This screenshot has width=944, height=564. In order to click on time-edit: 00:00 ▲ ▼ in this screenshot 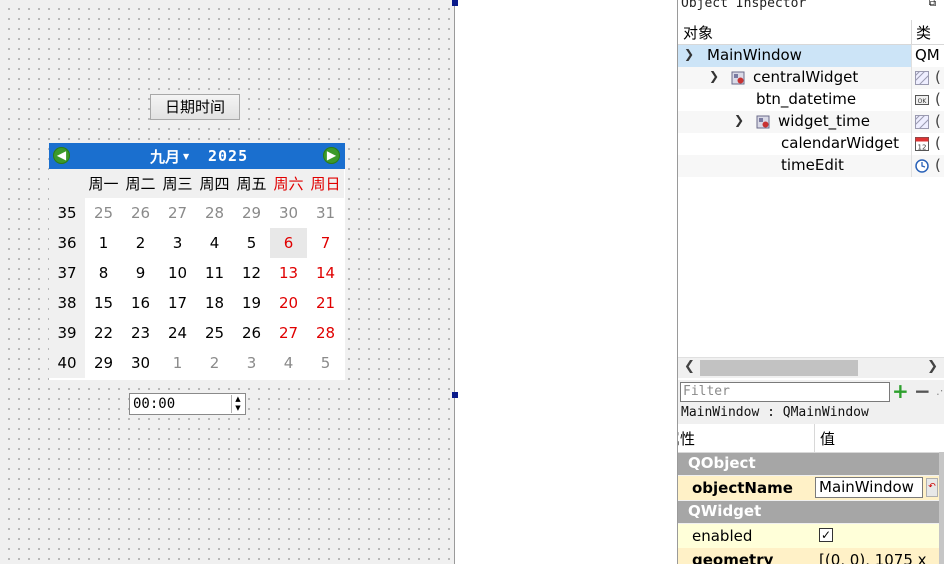, I will do `click(187, 404)`.